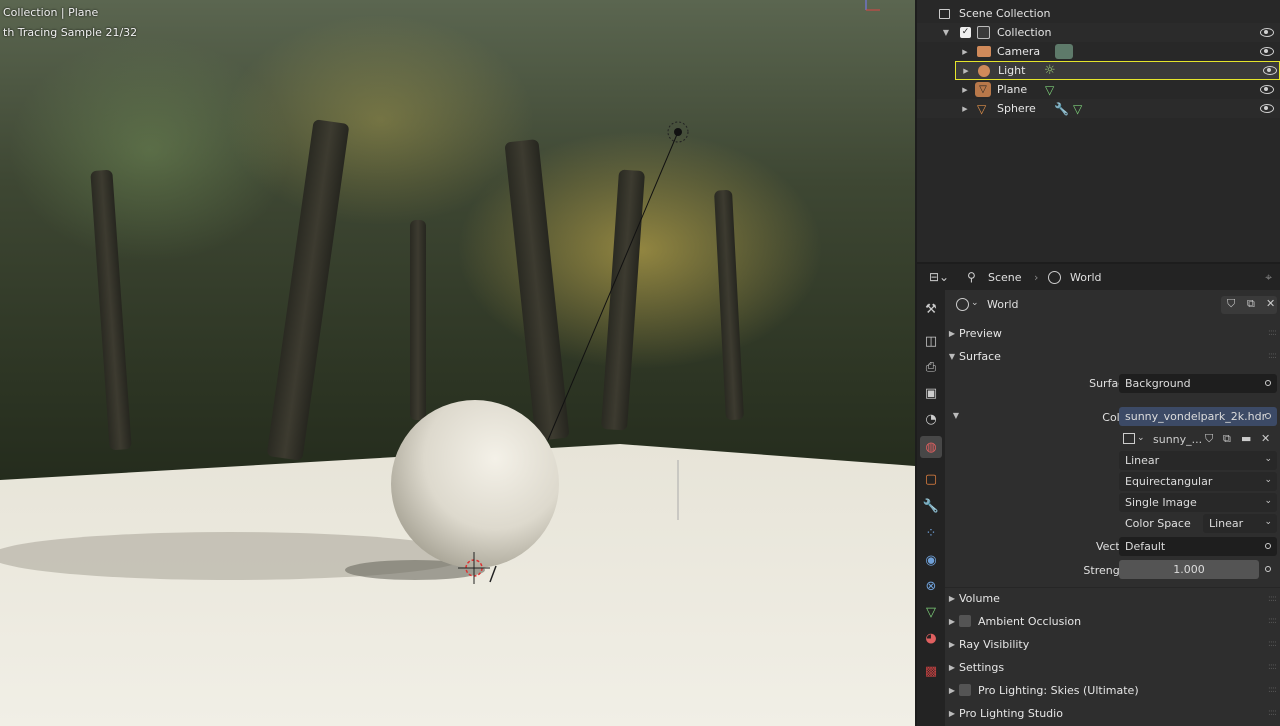  I want to click on section-pro-lighting-studio: ▶ Pro Lighting Studio ::::, so click(1112, 713).